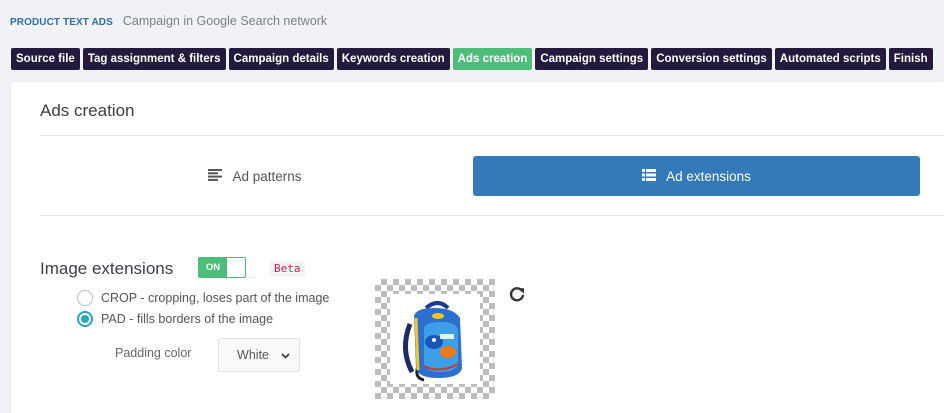 The width and height of the screenshot is (944, 413). Describe the element at coordinates (107, 268) in the screenshot. I see `image-extensions-title: Image extensions` at that location.